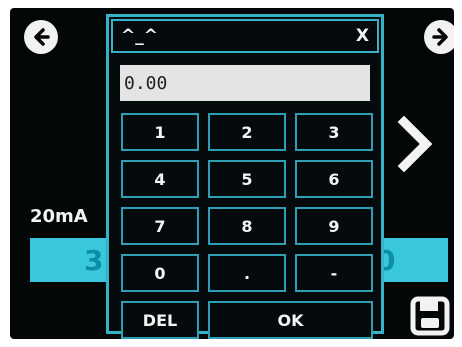 The height and width of the screenshot is (347, 462). Describe the element at coordinates (290, 320) in the screenshot. I see `ok-button: OK` at that location.